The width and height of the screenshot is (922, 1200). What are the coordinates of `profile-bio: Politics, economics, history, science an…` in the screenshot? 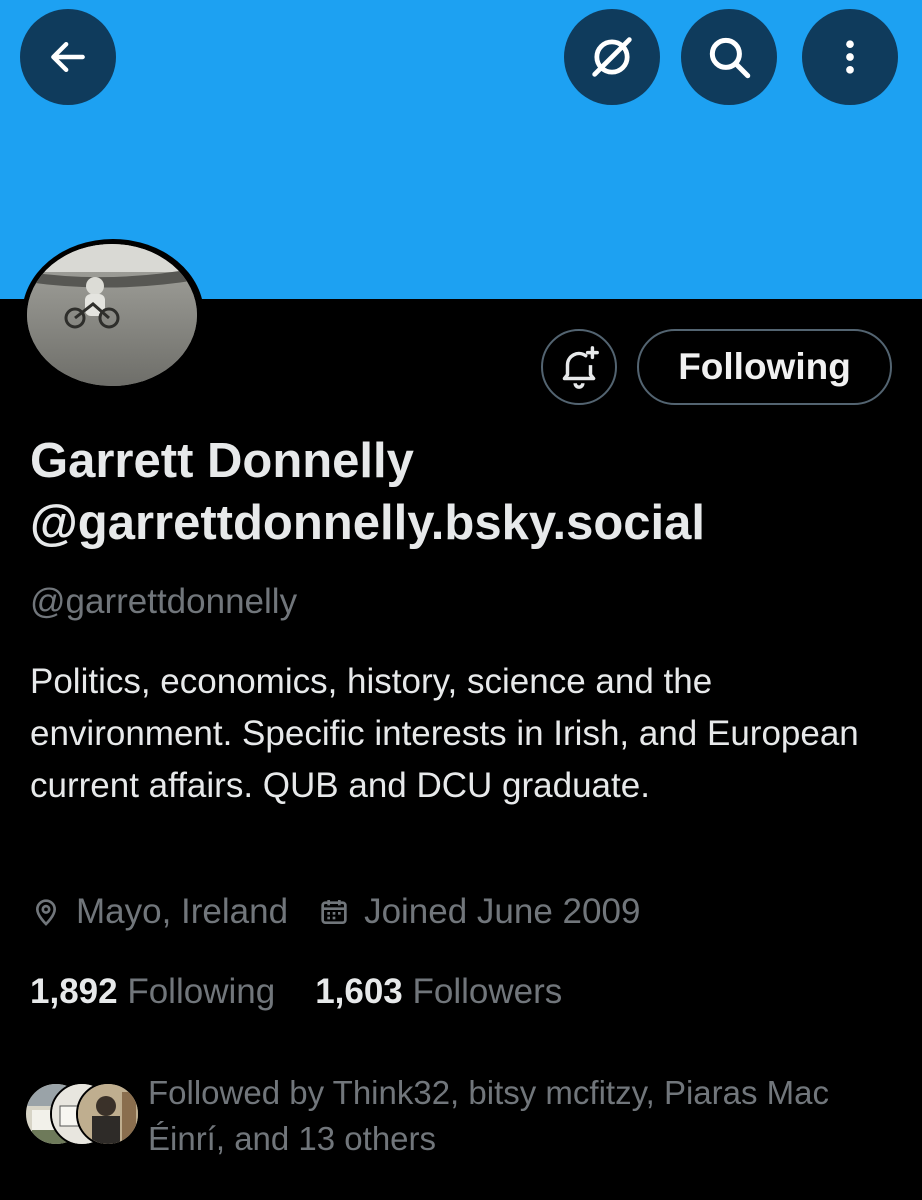 It's located at (444, 733).